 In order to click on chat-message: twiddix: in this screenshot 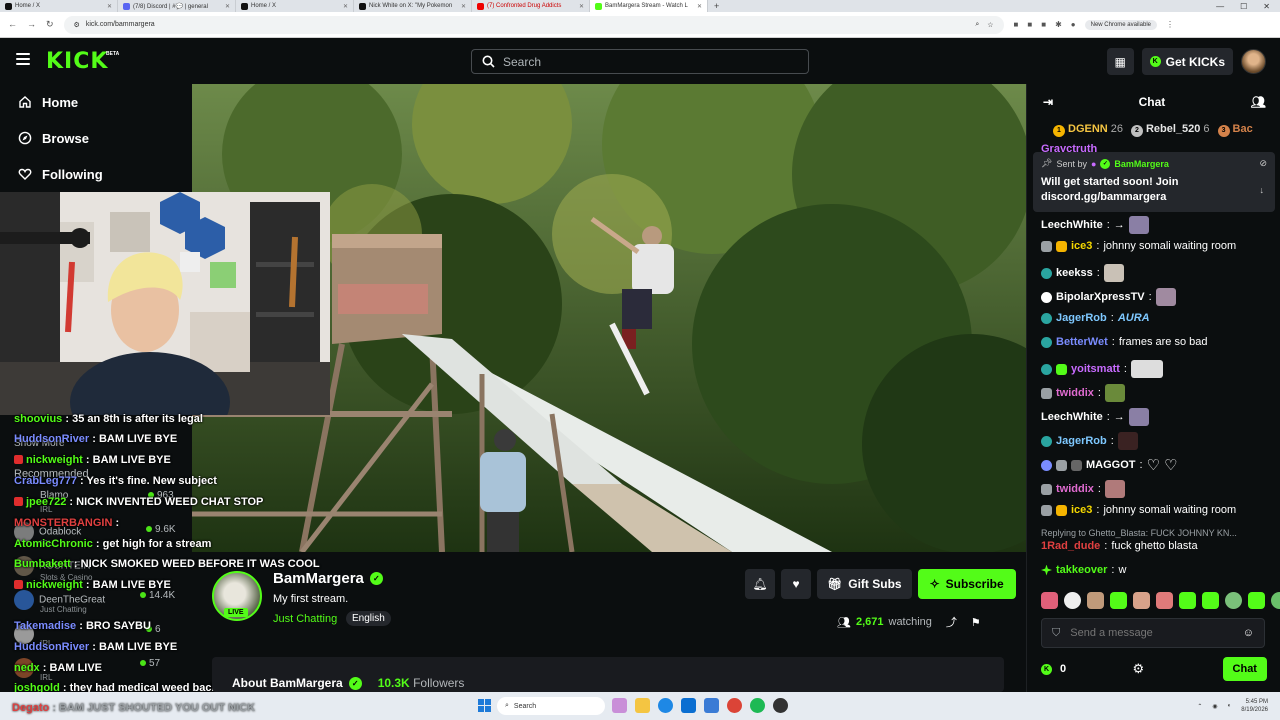, I will do `click(1083, 489)`.